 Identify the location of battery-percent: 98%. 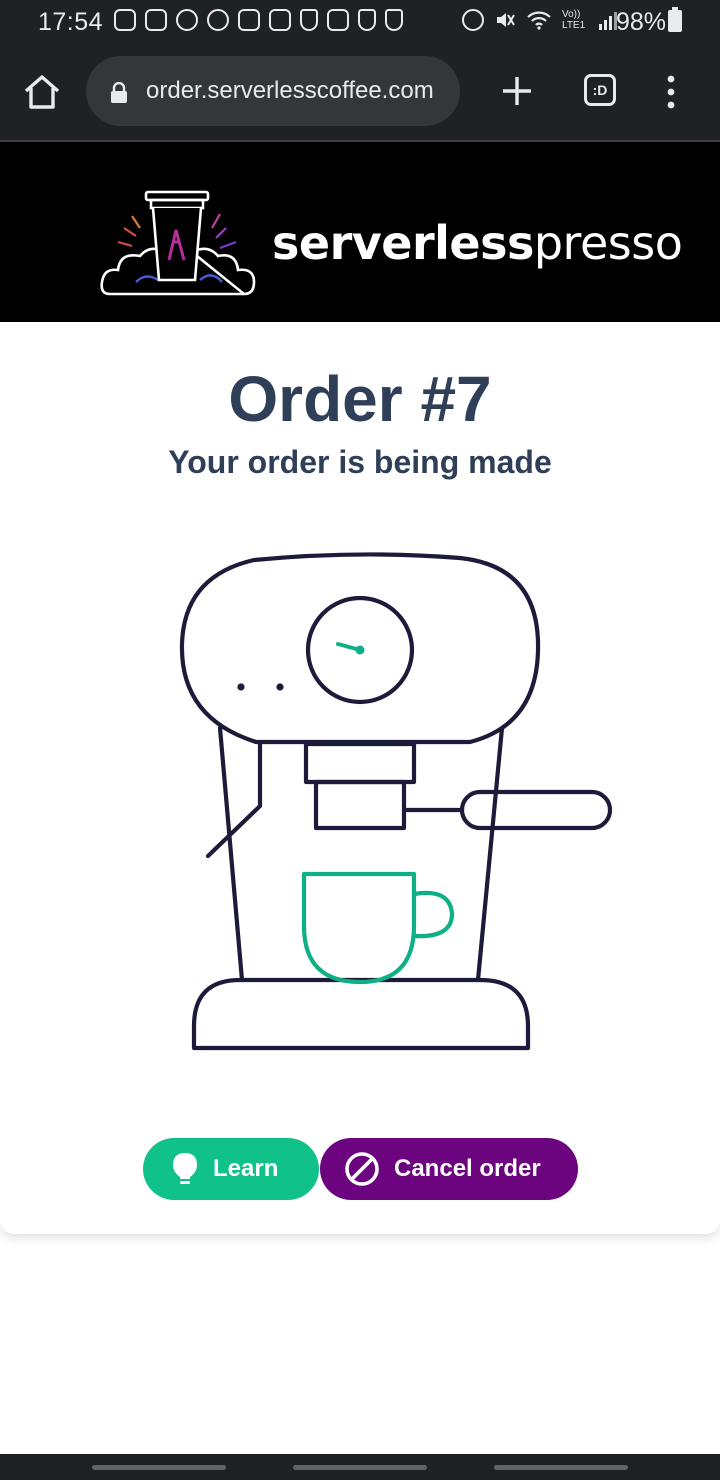
(641, 22).